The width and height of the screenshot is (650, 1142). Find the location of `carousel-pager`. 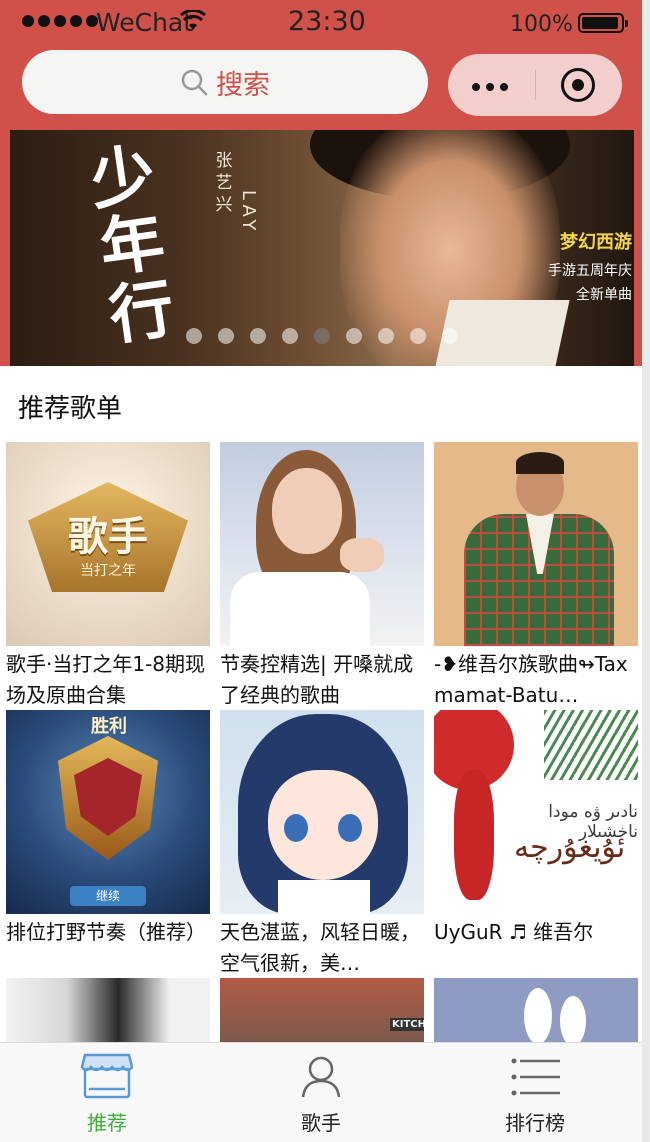

carousel-pager is located at coordinates (322, 336).